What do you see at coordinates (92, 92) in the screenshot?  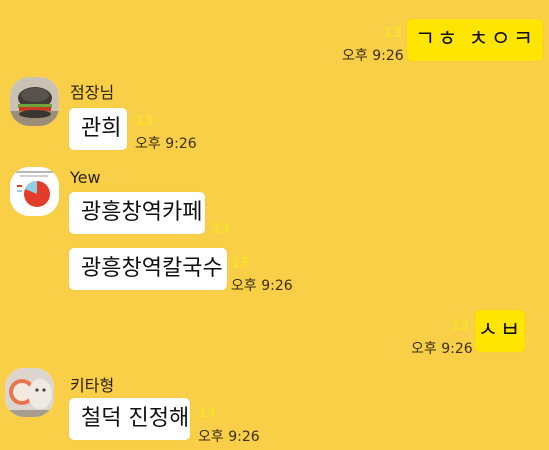 I see `sender-name: 점장님` at bounding box center [92, 92].